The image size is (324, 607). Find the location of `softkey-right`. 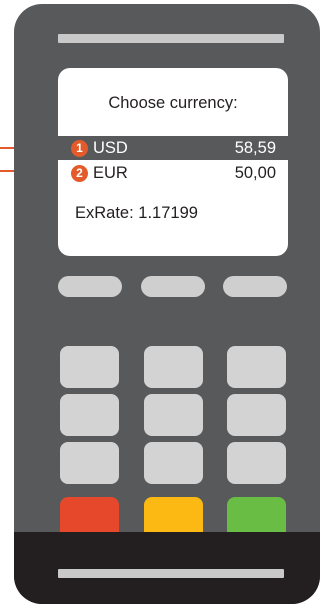

softkey-right is located at coordinates (255, 286).